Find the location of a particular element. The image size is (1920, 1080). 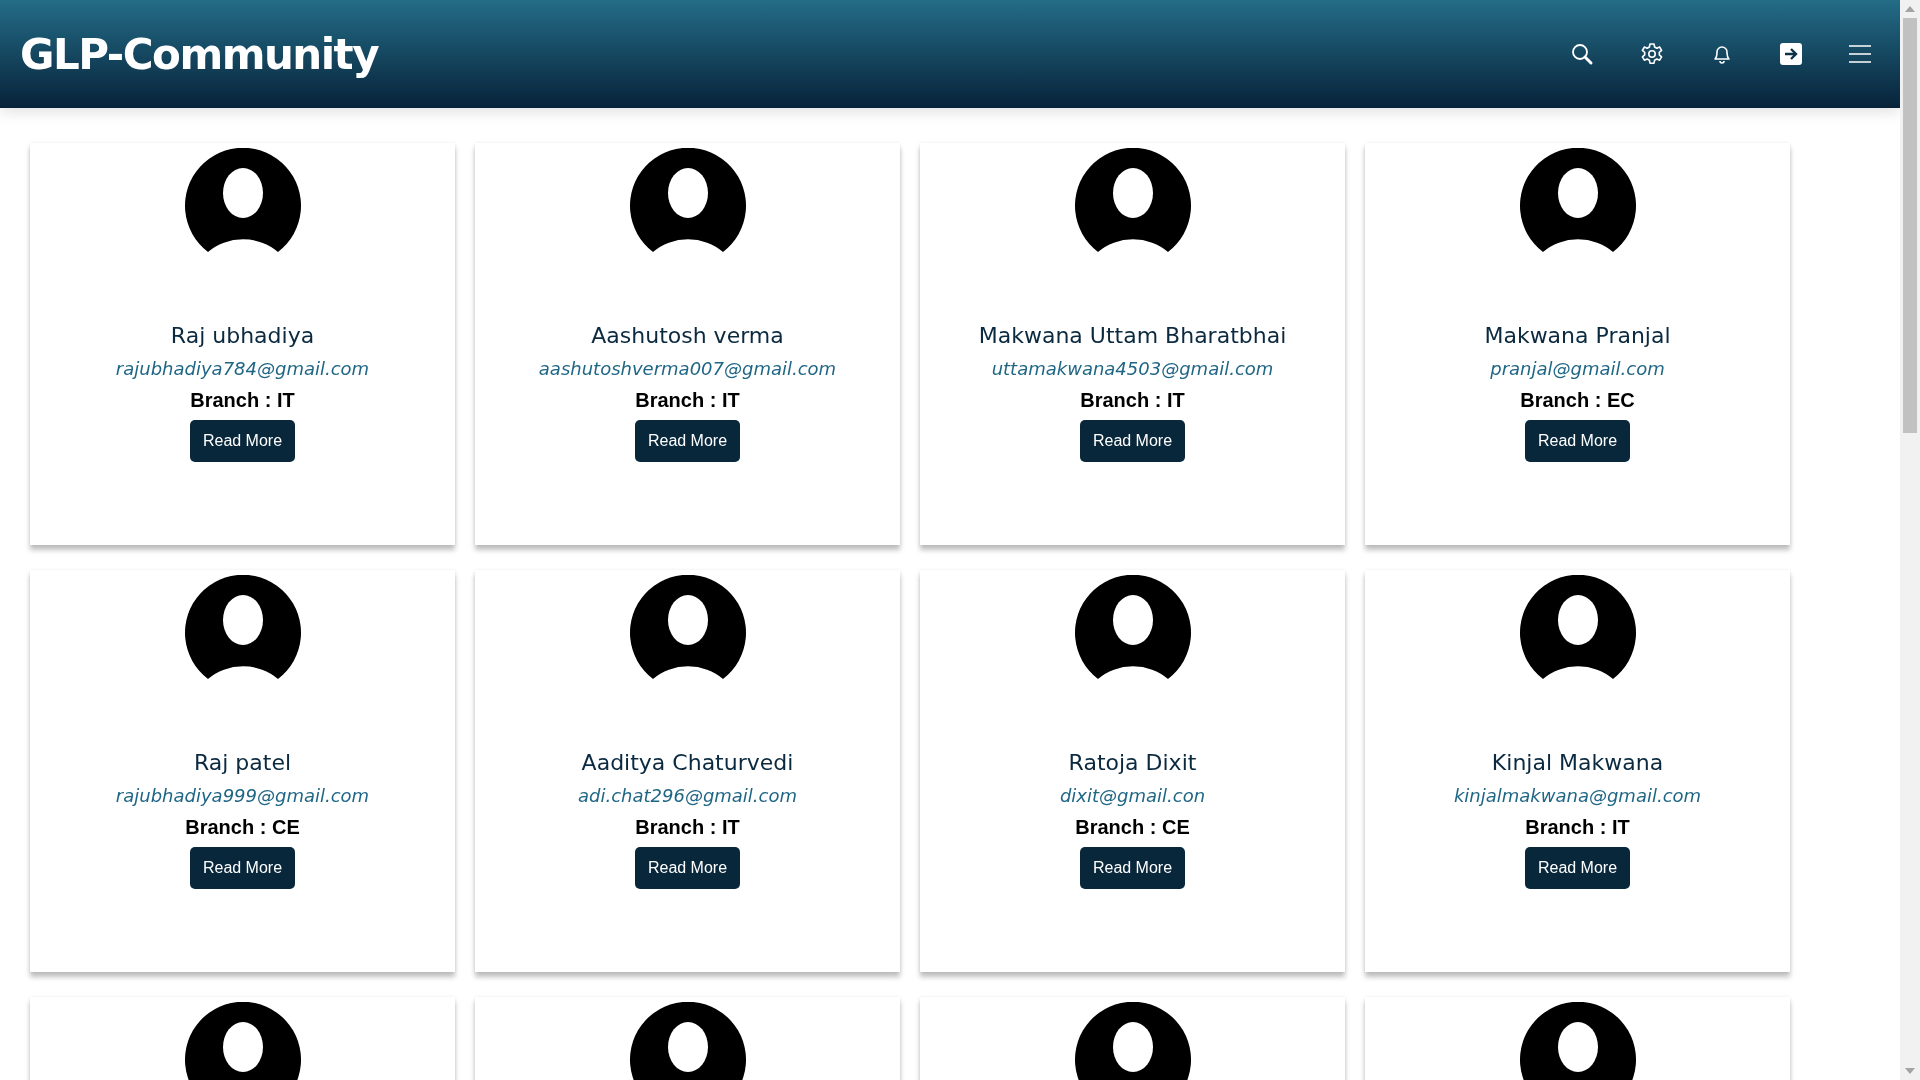

member-name: Aaditya Chaturvedi is located at coordinates (687, 762).